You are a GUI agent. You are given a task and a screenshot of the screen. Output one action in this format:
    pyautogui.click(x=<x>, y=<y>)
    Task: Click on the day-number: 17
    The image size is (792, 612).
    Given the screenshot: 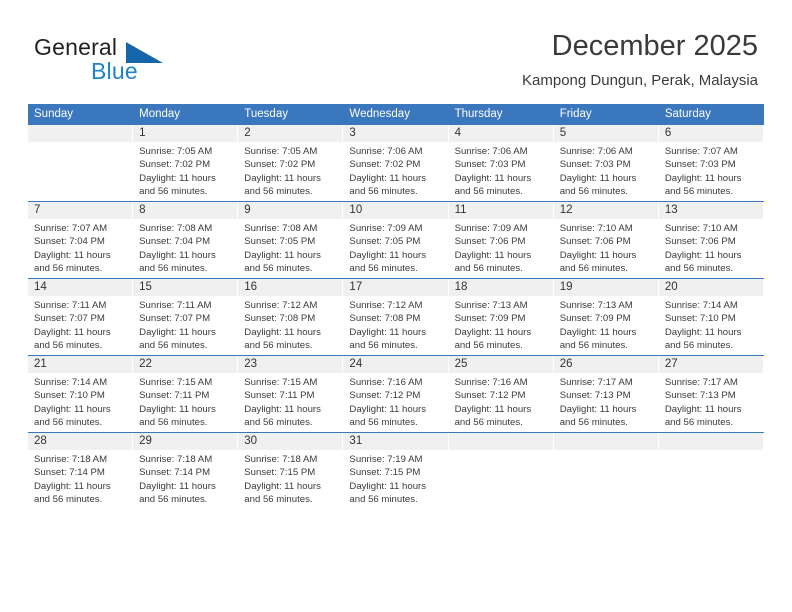 What is the action you would take?
    pyautogui.click(x=396, y=287)
    